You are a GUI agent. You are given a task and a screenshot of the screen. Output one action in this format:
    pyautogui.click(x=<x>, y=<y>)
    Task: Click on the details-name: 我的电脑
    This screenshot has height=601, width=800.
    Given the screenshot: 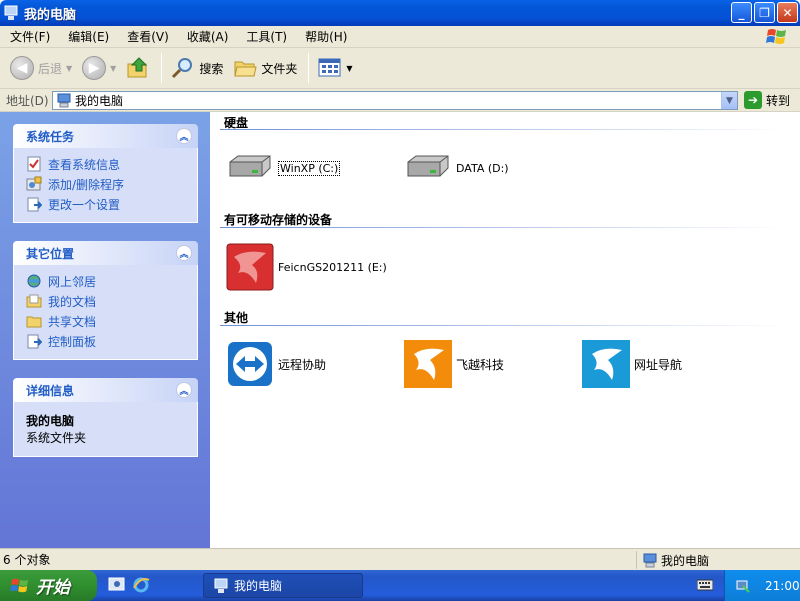 What is the action you would take?
    pyautogui.click(x=50, y=421)
    